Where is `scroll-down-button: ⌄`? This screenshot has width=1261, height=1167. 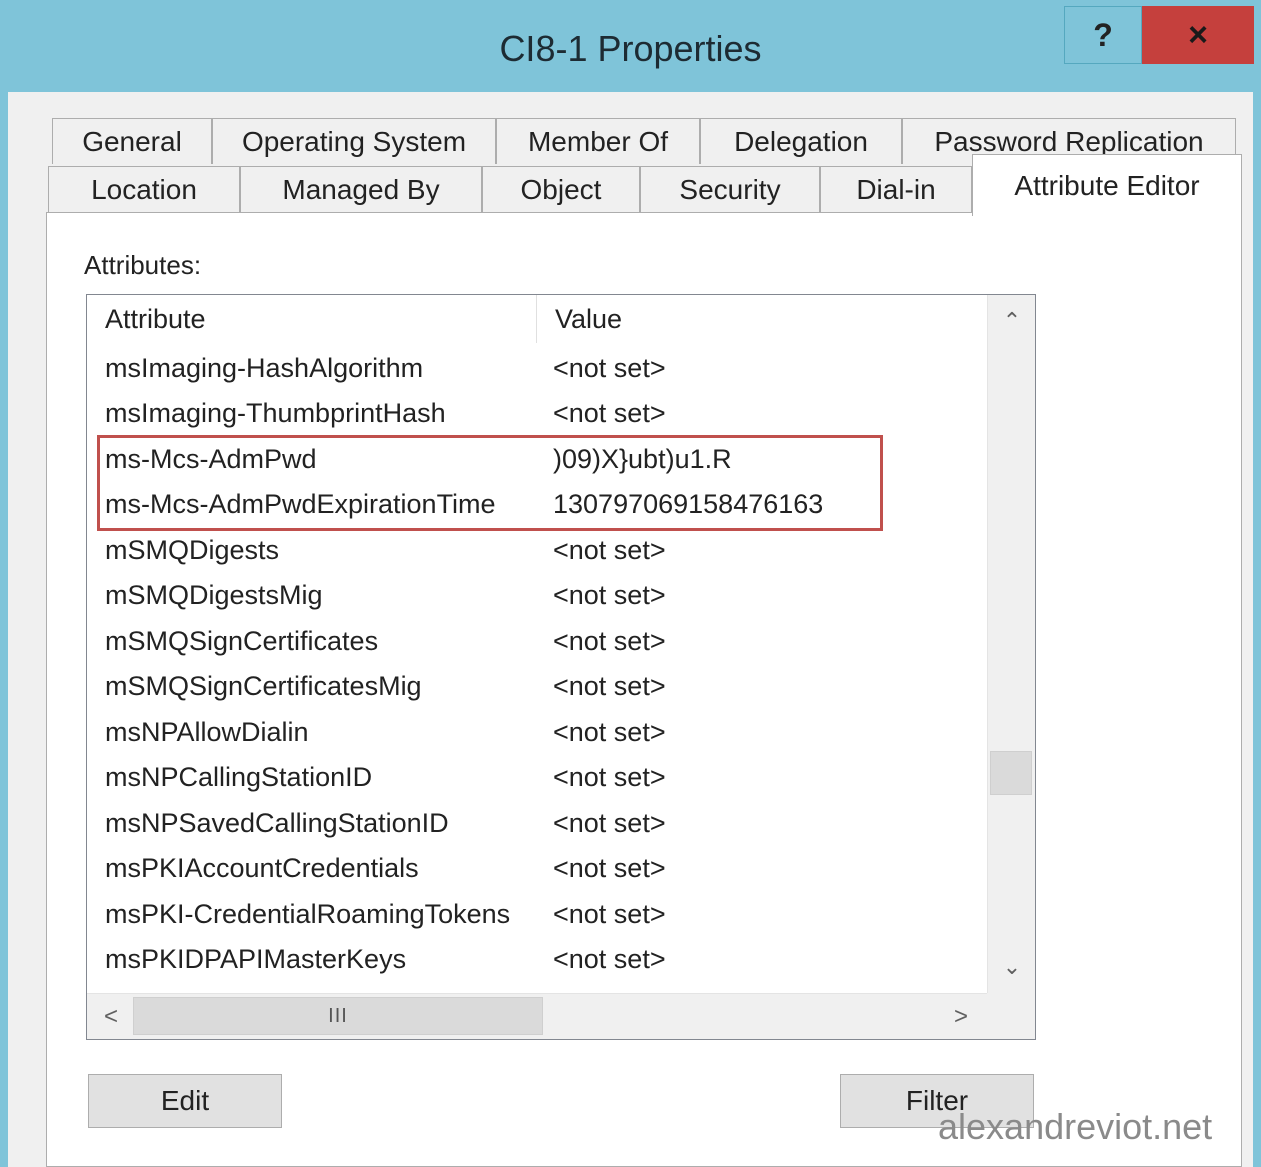 scroll-down-button: ⌄ is located at coordinates (1011, 967).